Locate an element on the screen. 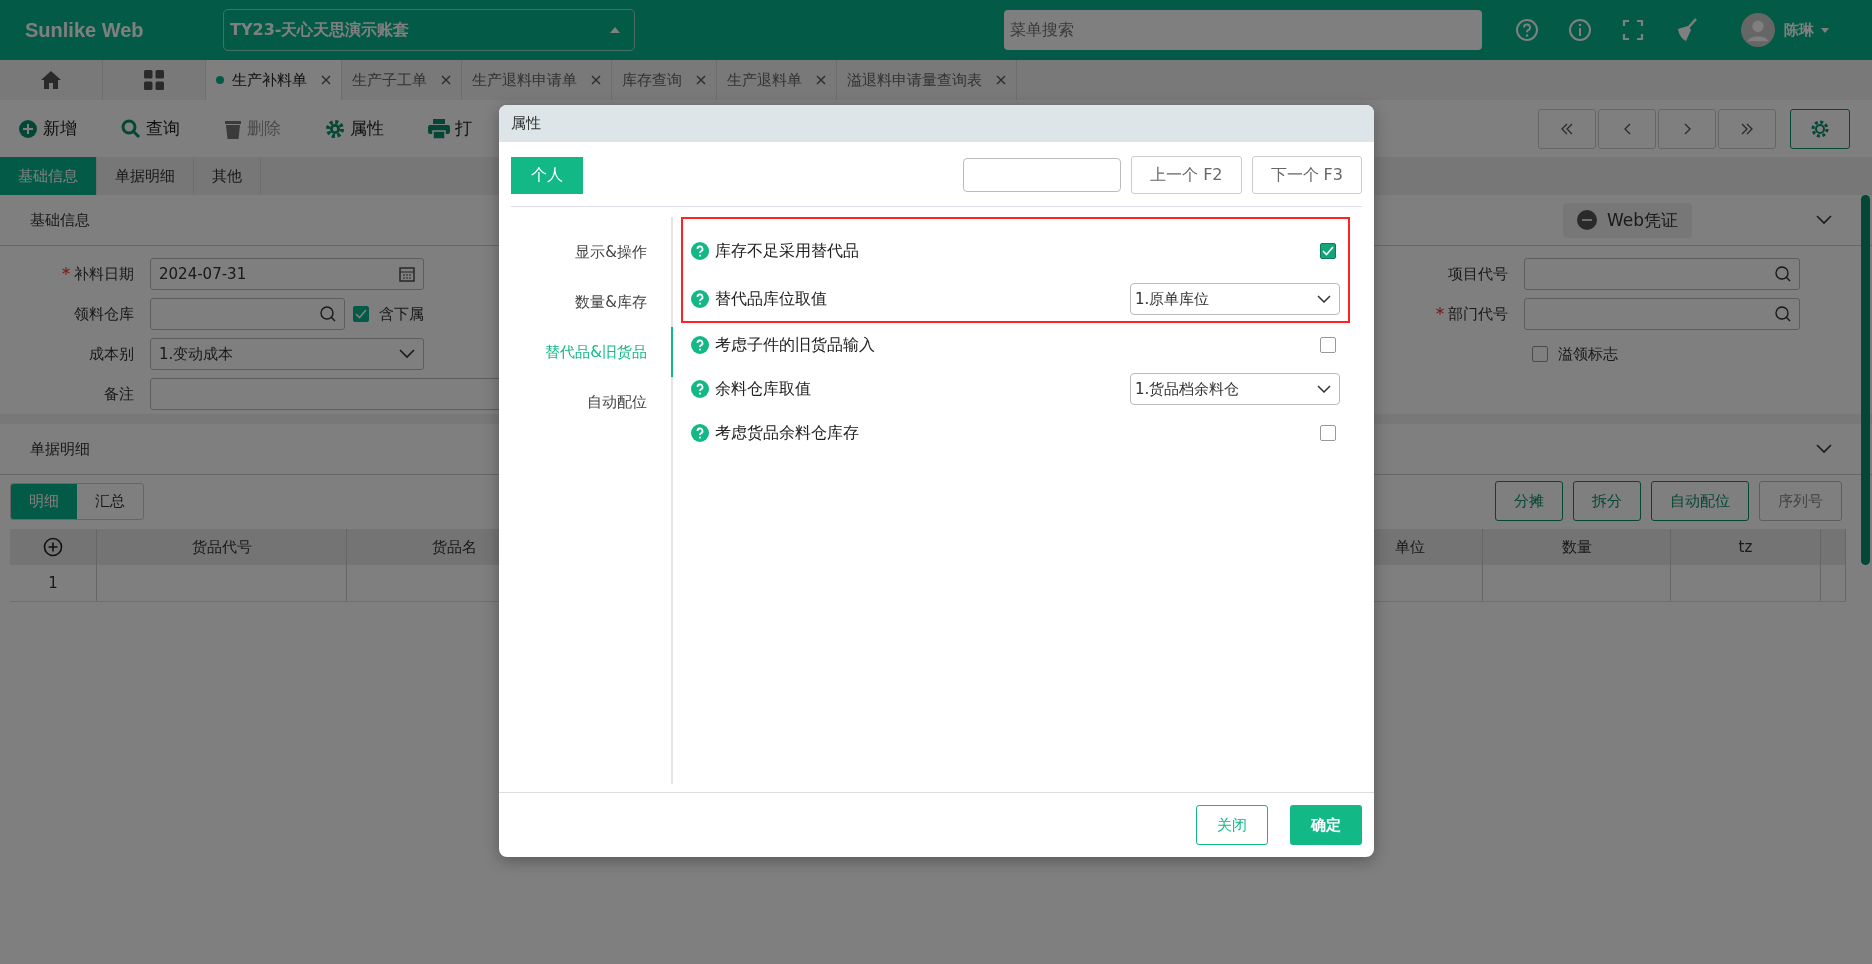 The height and width of the screenshot is (964, 1872). input-field: 2024-07-31 is located at coordinates (287, 274).